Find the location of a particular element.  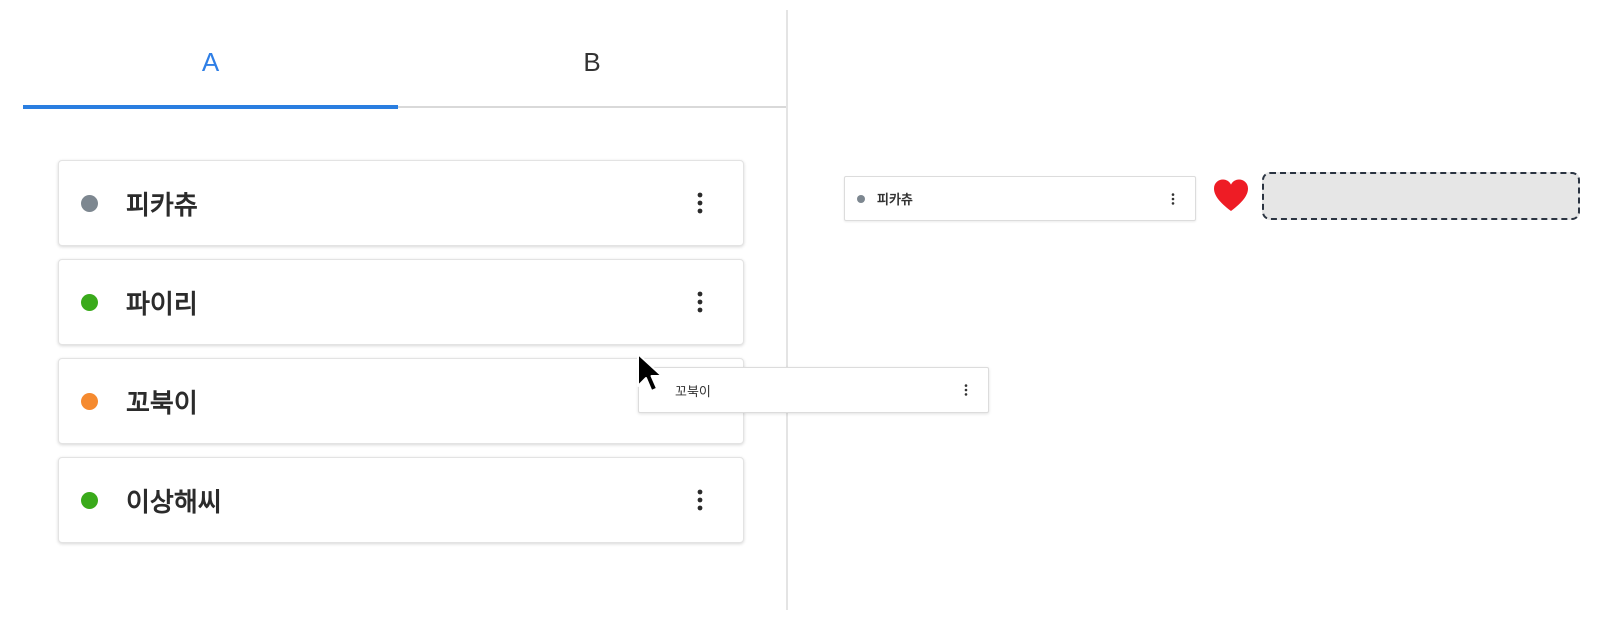

list-item: 피카츄 is located at coordinates (401, 203).